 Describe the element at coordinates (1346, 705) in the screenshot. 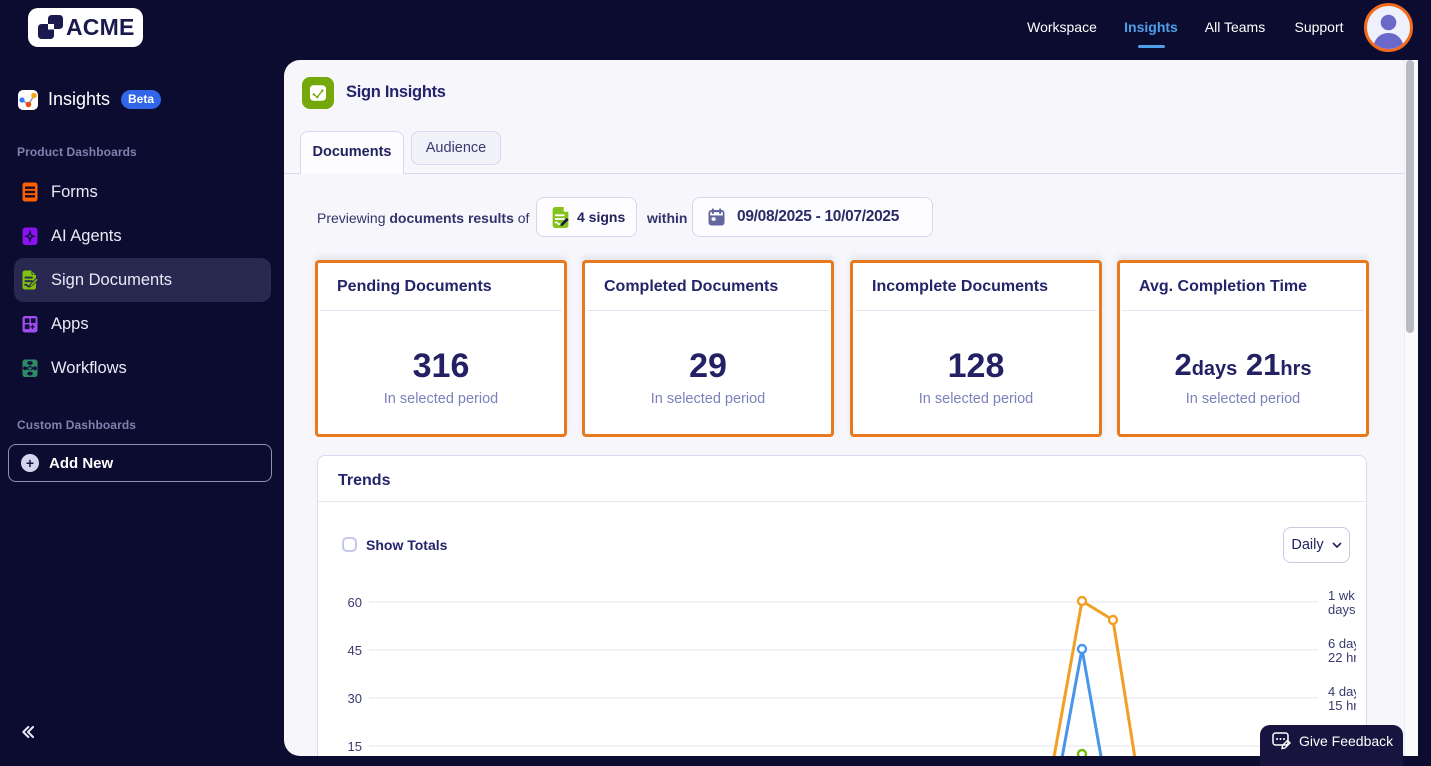

I see `svg-text: 15 hrs` at that location.